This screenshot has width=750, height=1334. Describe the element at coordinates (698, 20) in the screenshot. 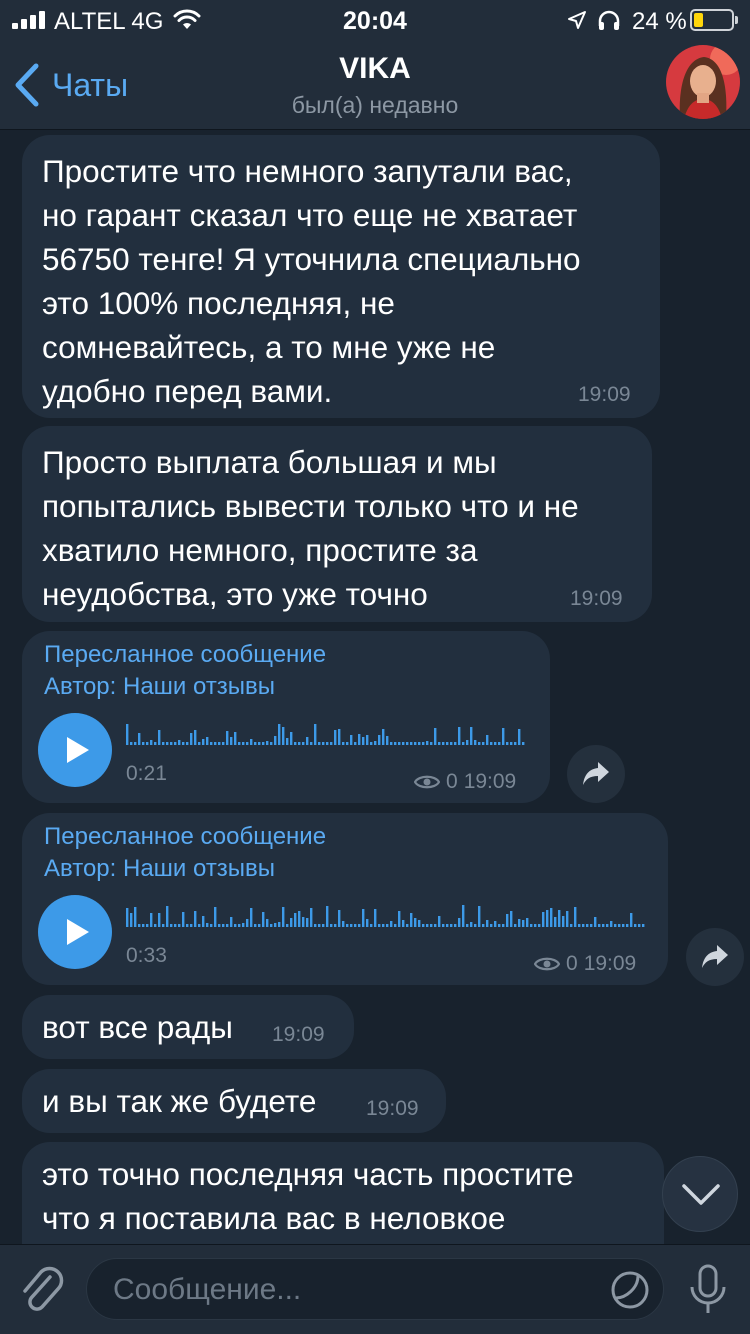

I see `battery-level` at that location.